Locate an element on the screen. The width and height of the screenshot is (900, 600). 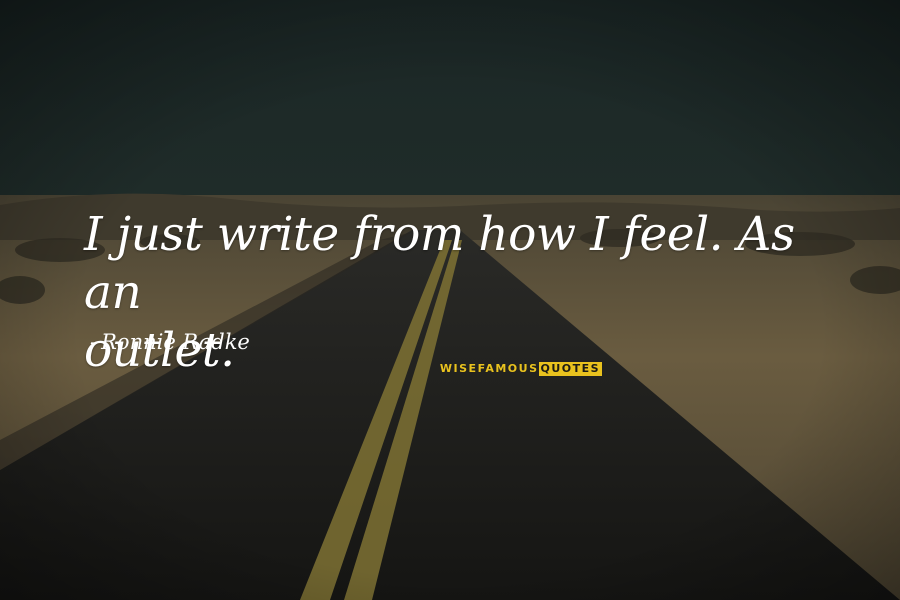
watermark-part-1: WISEFAMOUS is located at coordinates (489, 368).